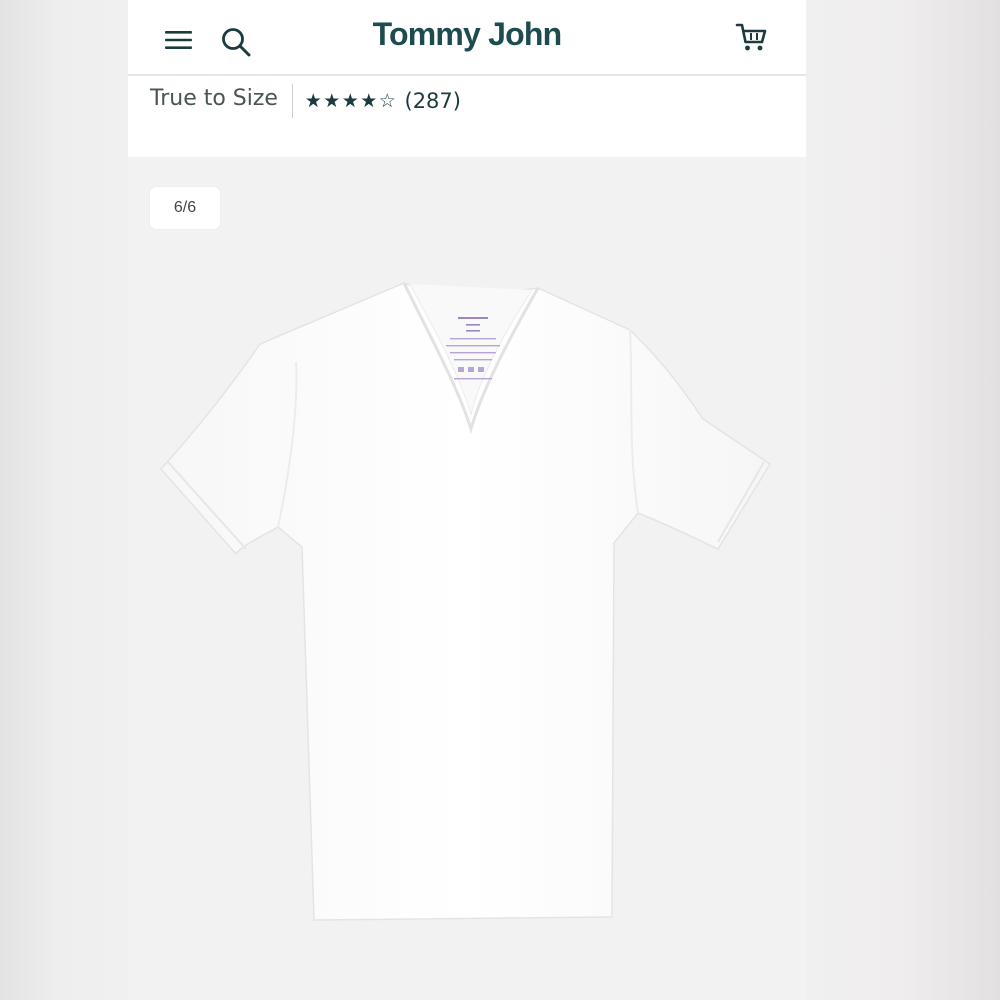 This screenshot has width=1000, height=1000. Describe the element at coordinates (292, 101) in the screenshot. I see `divider` at that location.